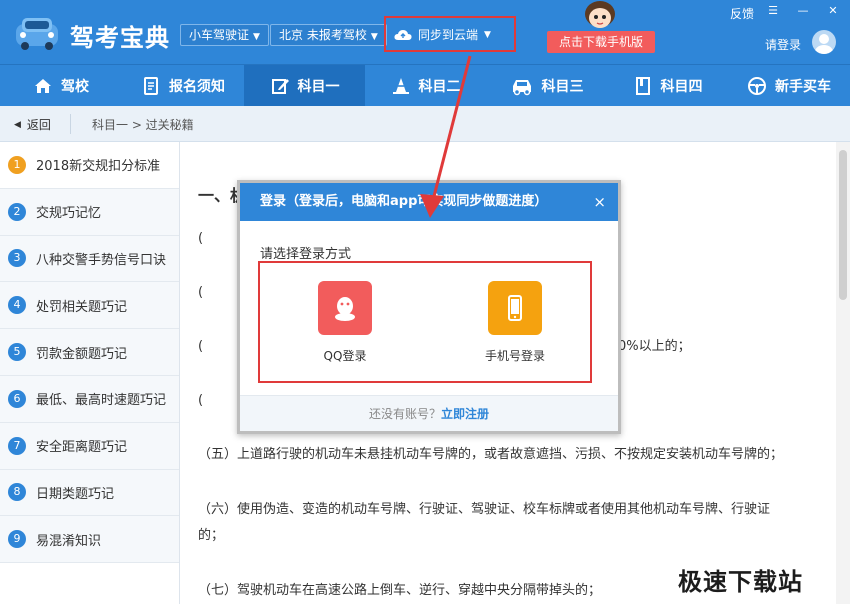  Describe the element at coordinates (17, 211) in the screenshot. I see `number-badge: 2` at that location.